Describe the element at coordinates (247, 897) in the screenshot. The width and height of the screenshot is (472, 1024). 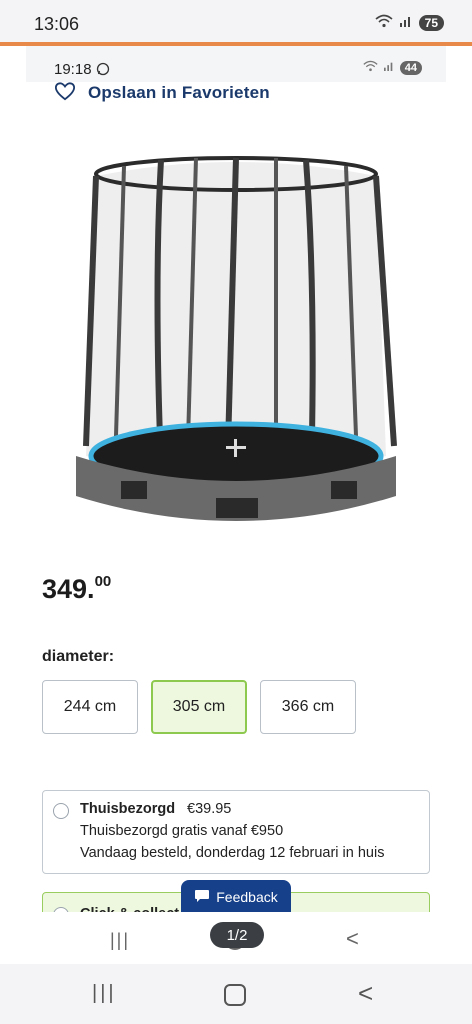
I see `feedback-label: Feedback` at that location.